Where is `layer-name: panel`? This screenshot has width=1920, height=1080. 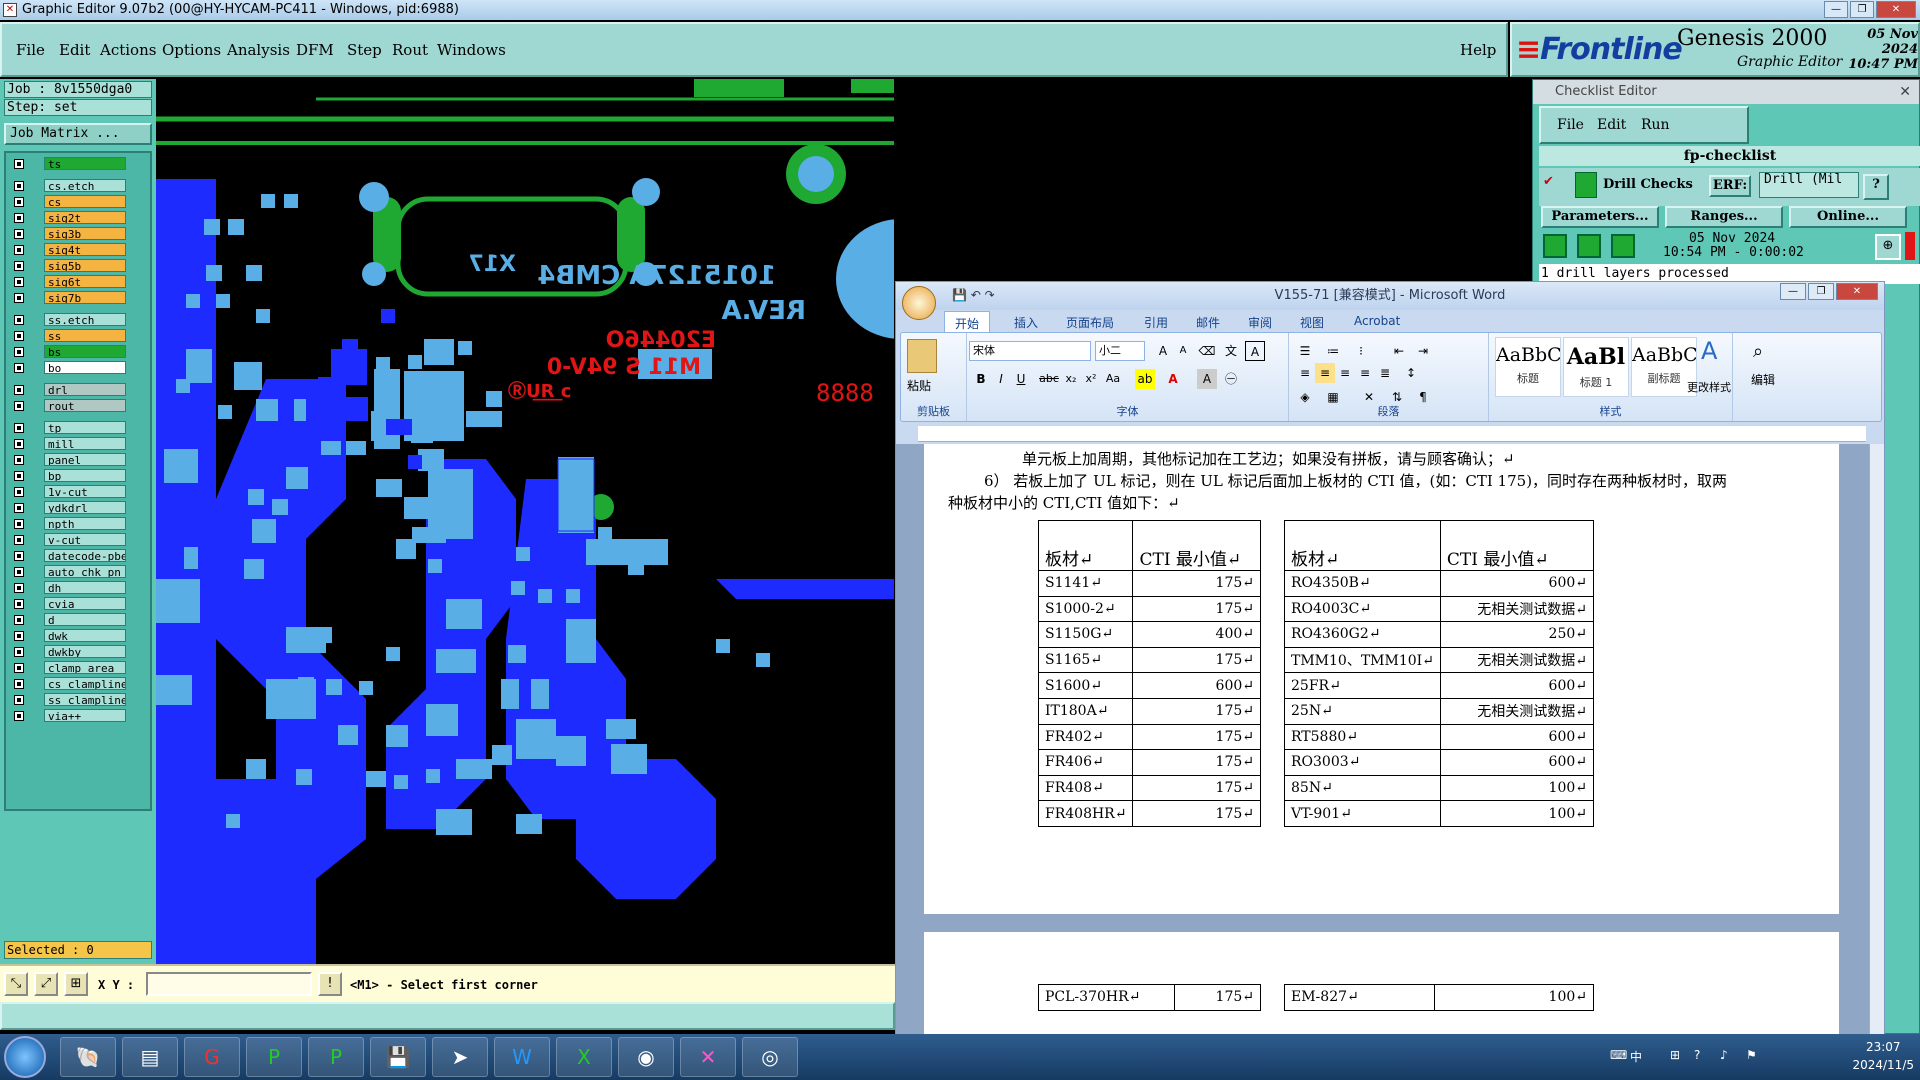 layer-name: panel is located at coordinates (85, 459).